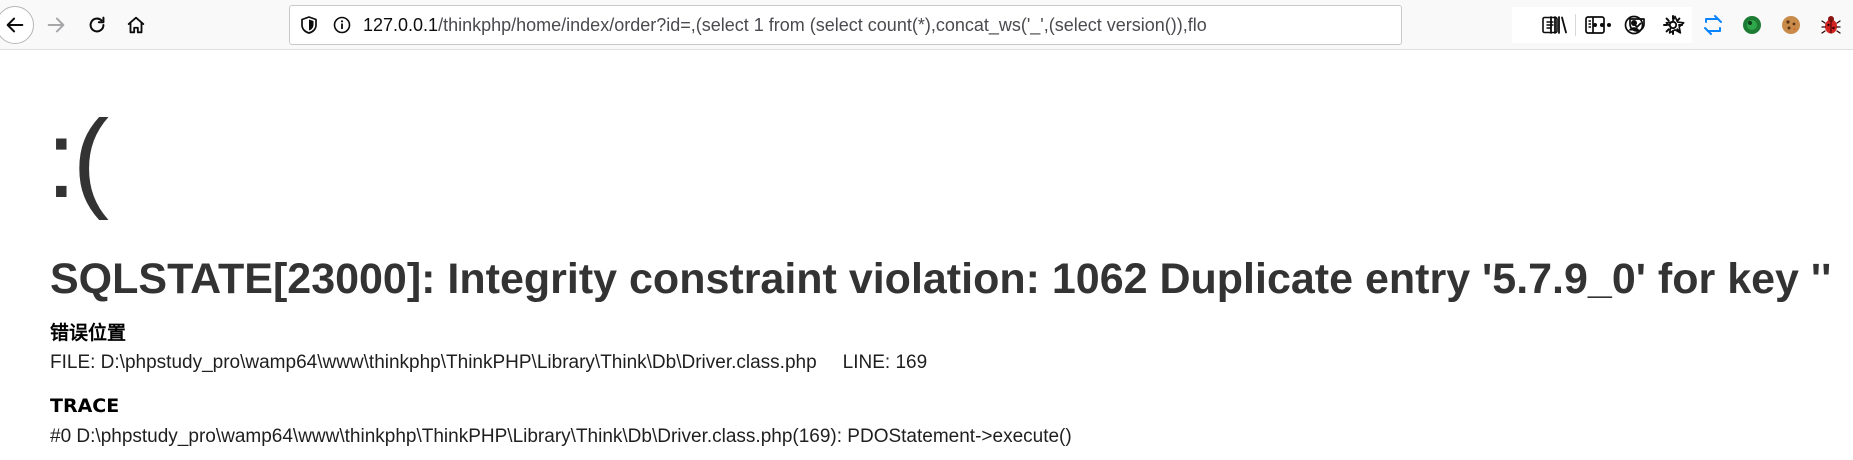 Image resolution: width=1853 pixels, height=460 pixels. What do you see at coordinates (77, 159) in the screenshot?
I see `sad-face: :(` at bounding box center [77, 159].